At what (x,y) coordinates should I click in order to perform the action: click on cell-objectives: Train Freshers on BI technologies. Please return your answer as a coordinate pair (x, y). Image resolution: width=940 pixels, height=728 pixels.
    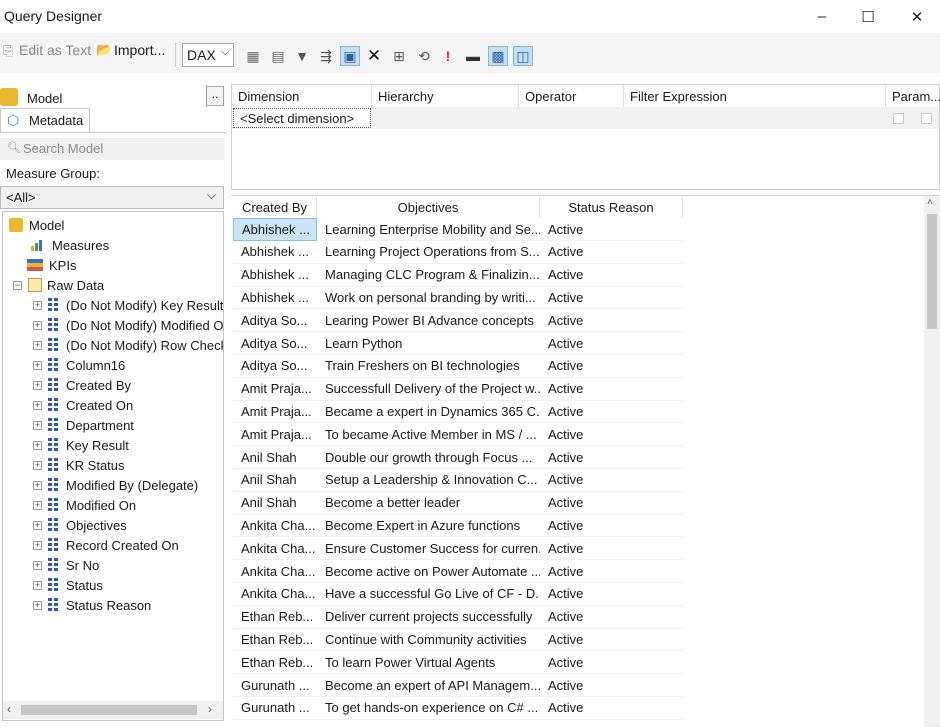
    Looking at the image, I should click on (428, 366).